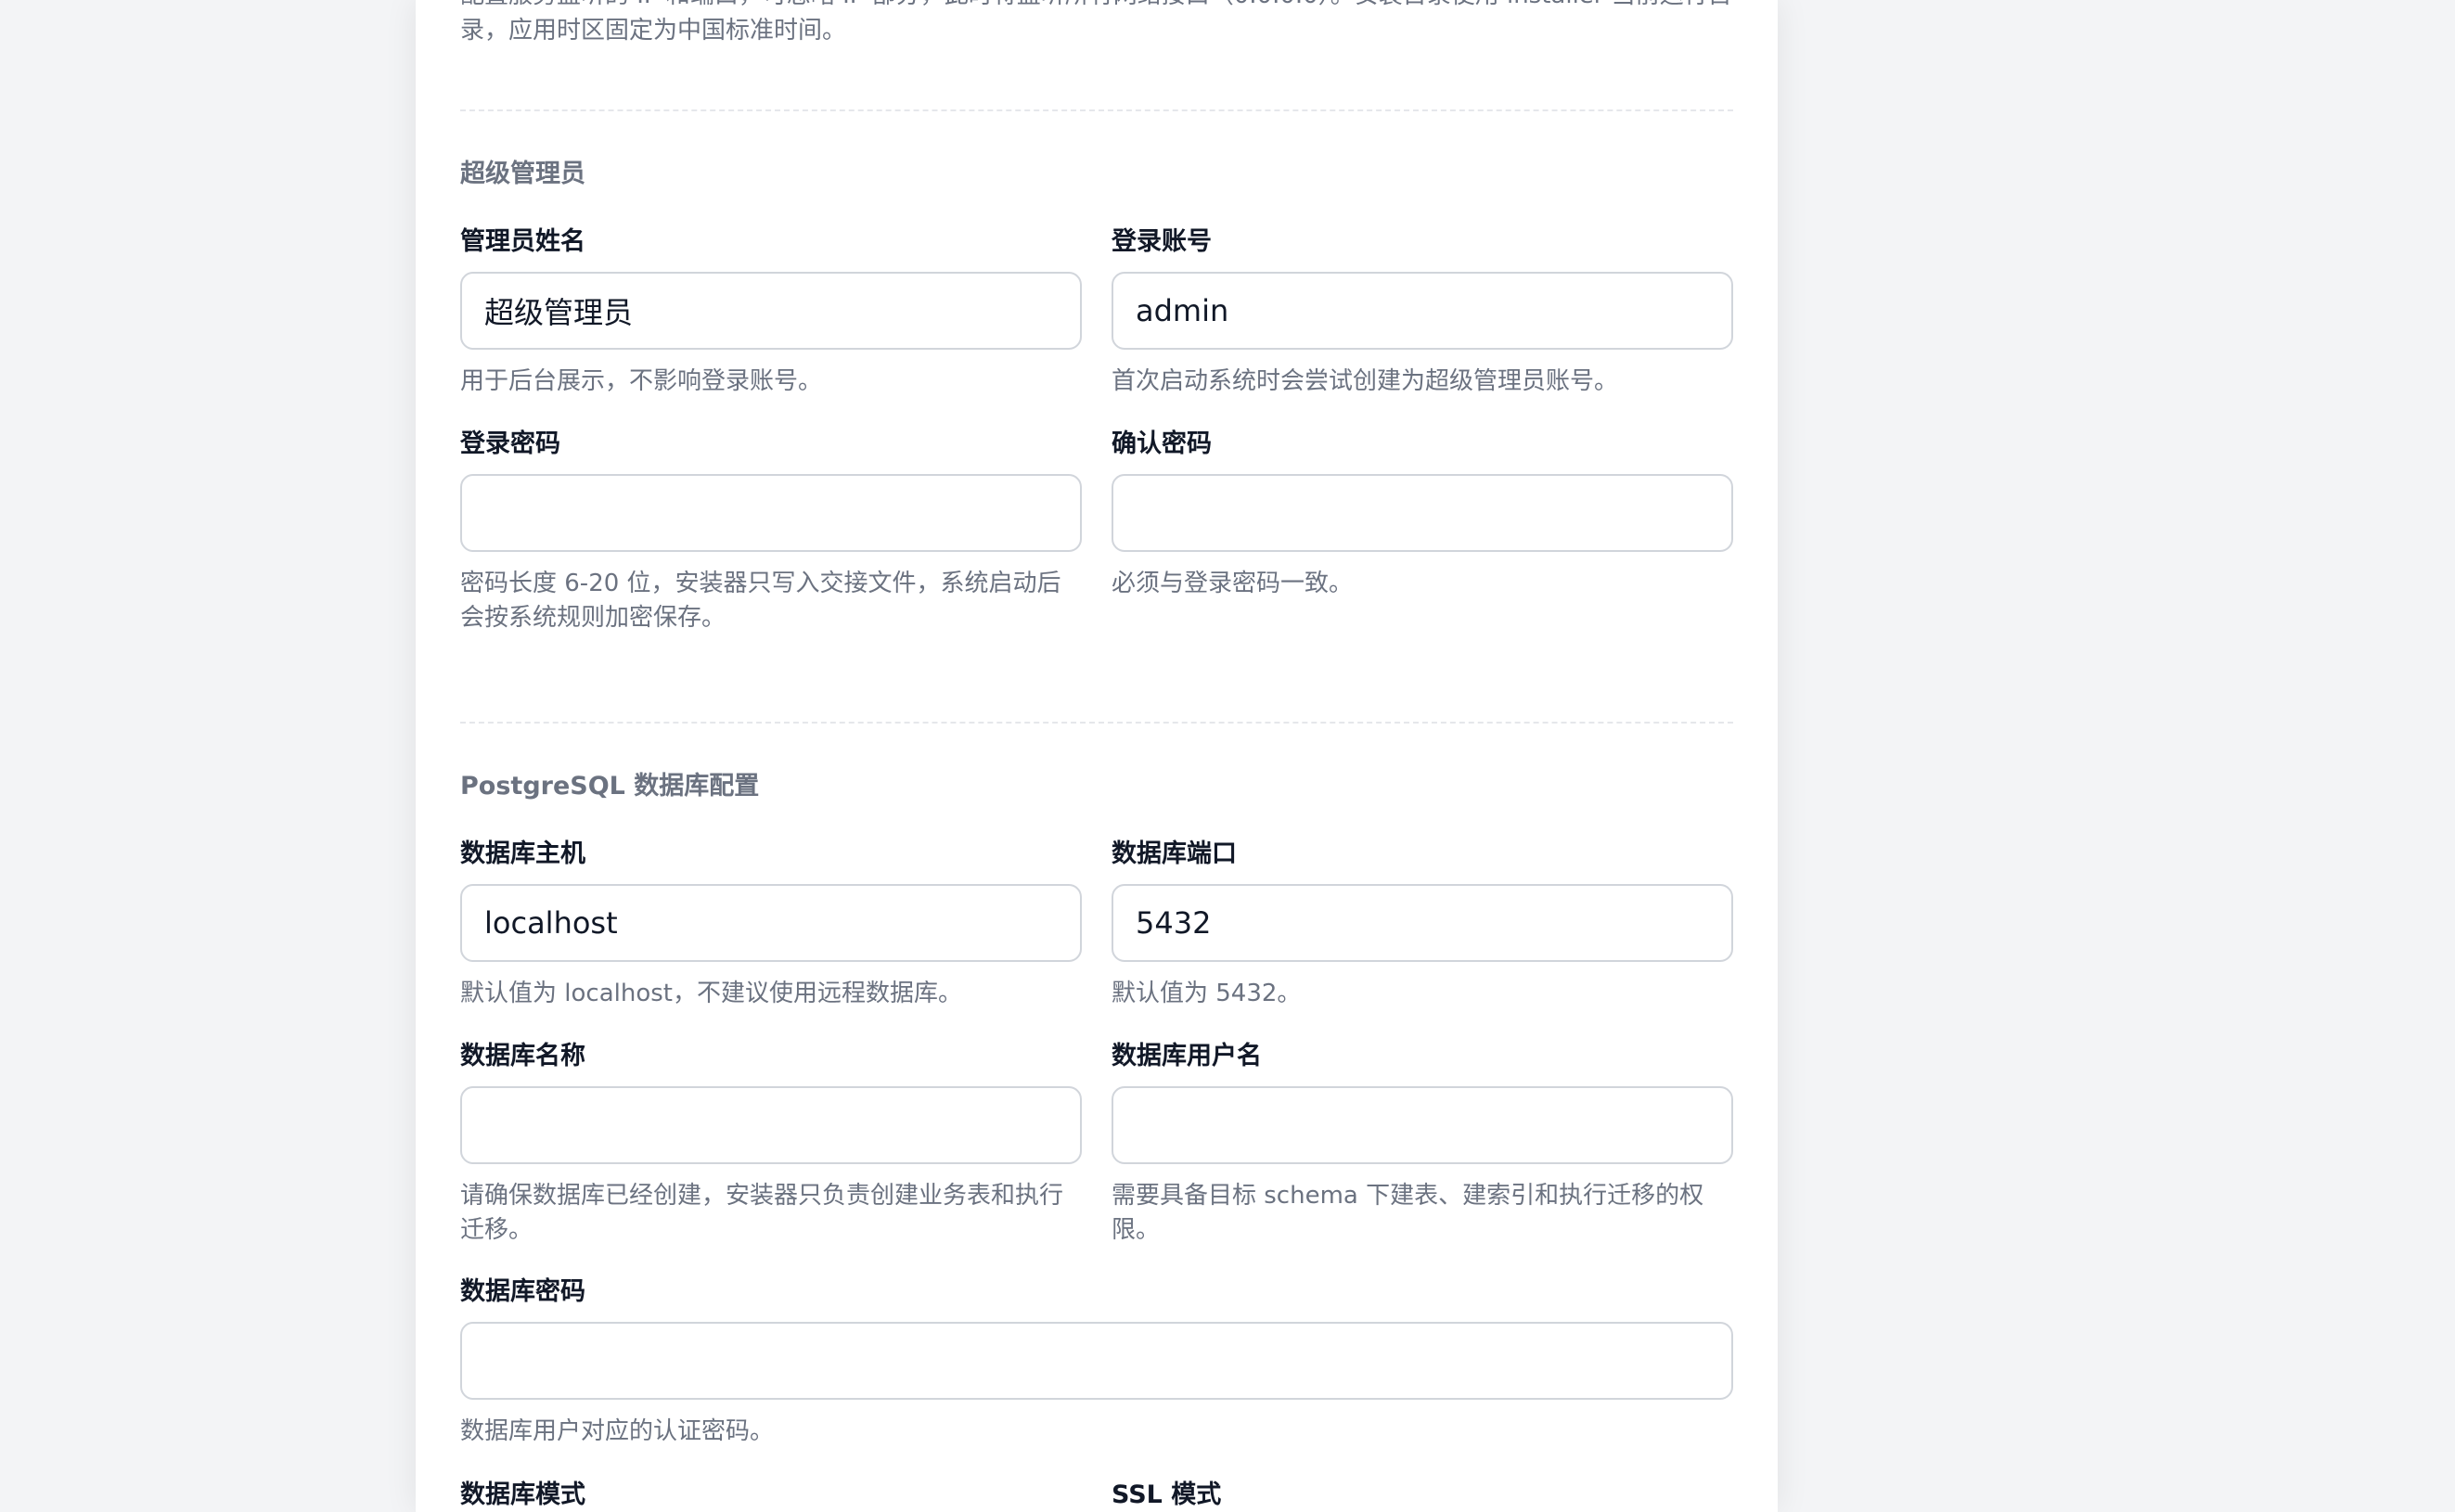 The width and height of the screenshot is (2455, 1512). Describe the element at coordinates (610, 786) in the screenshot. I see `db-section-title: PostgreSQL 数据库配置` at that location.